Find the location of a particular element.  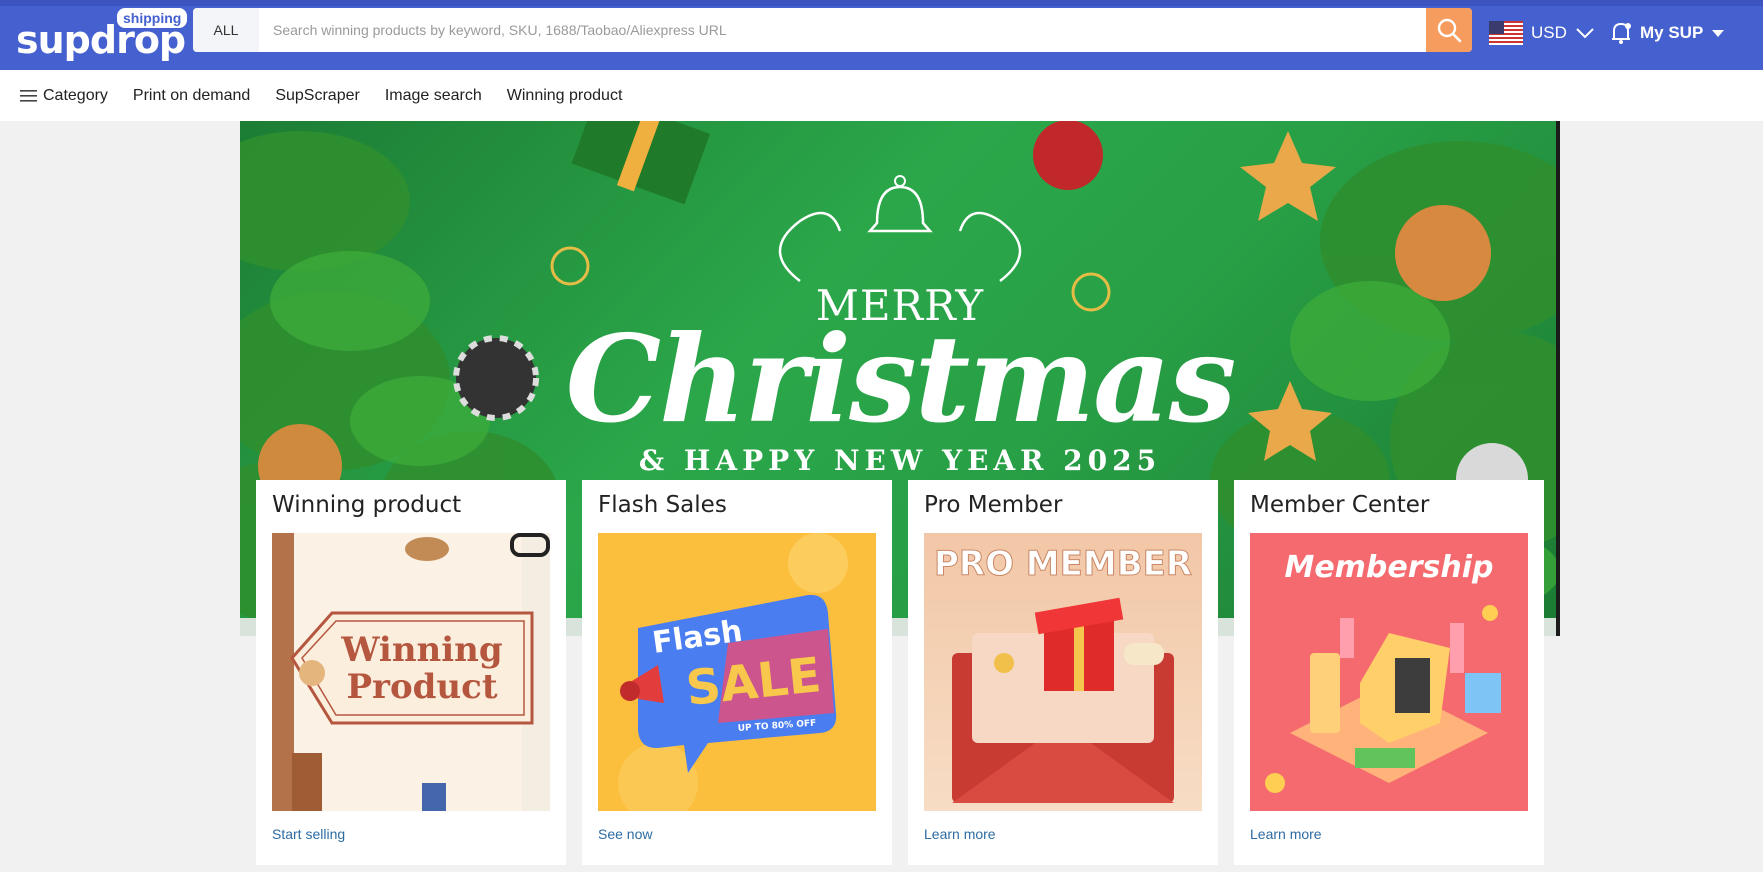

logo-shipping-tag: shipping is located at coordinates (152, 18).